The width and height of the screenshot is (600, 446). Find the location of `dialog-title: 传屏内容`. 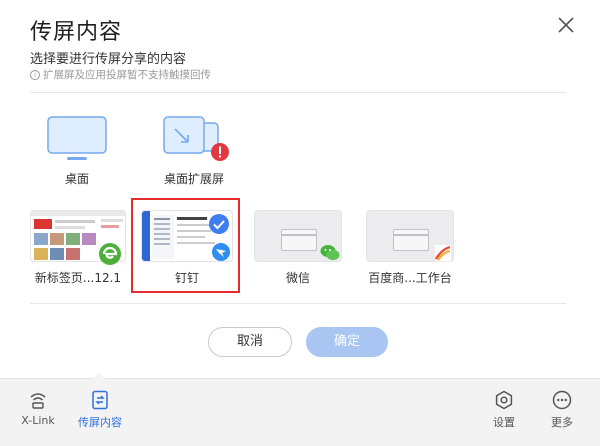

dialog-title: 传屏内容 is located at coordinates (76, 32).